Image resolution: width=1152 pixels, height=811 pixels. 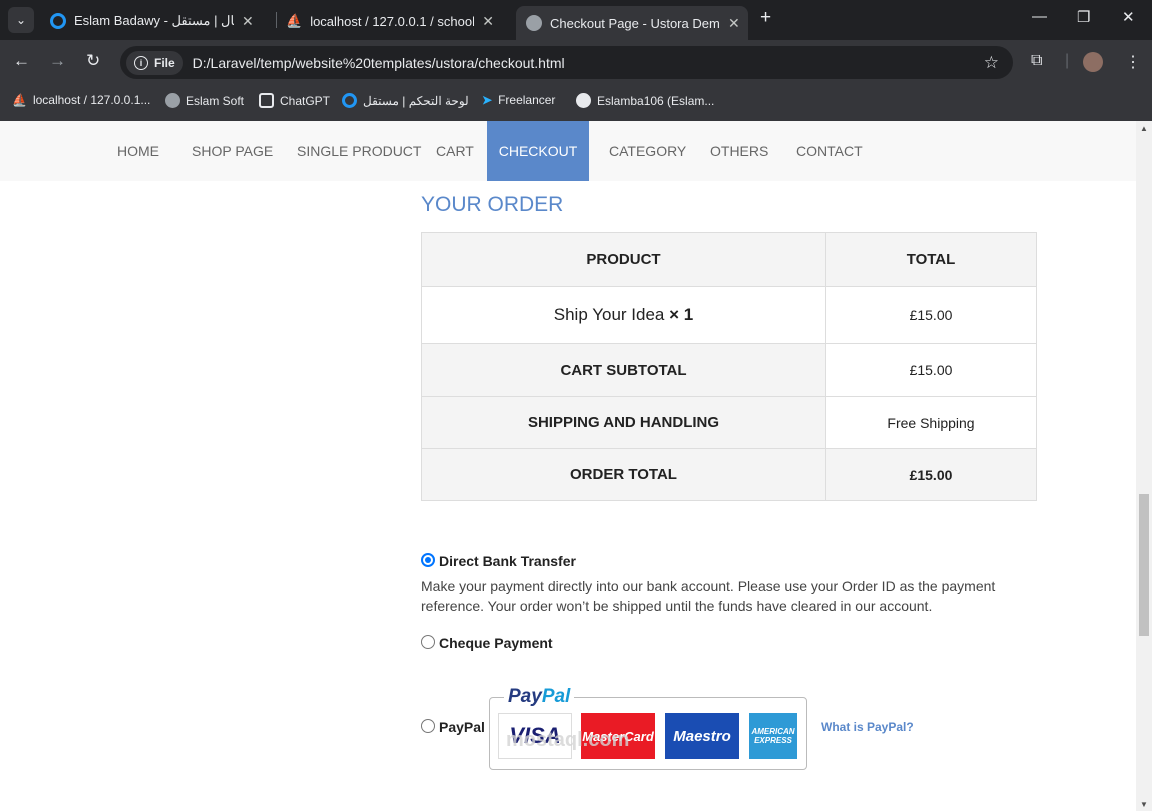 What do you see at coordinates (1093, 62) in the screenshot?
I see `profile-avatar` at bounding box center [1093, 62].